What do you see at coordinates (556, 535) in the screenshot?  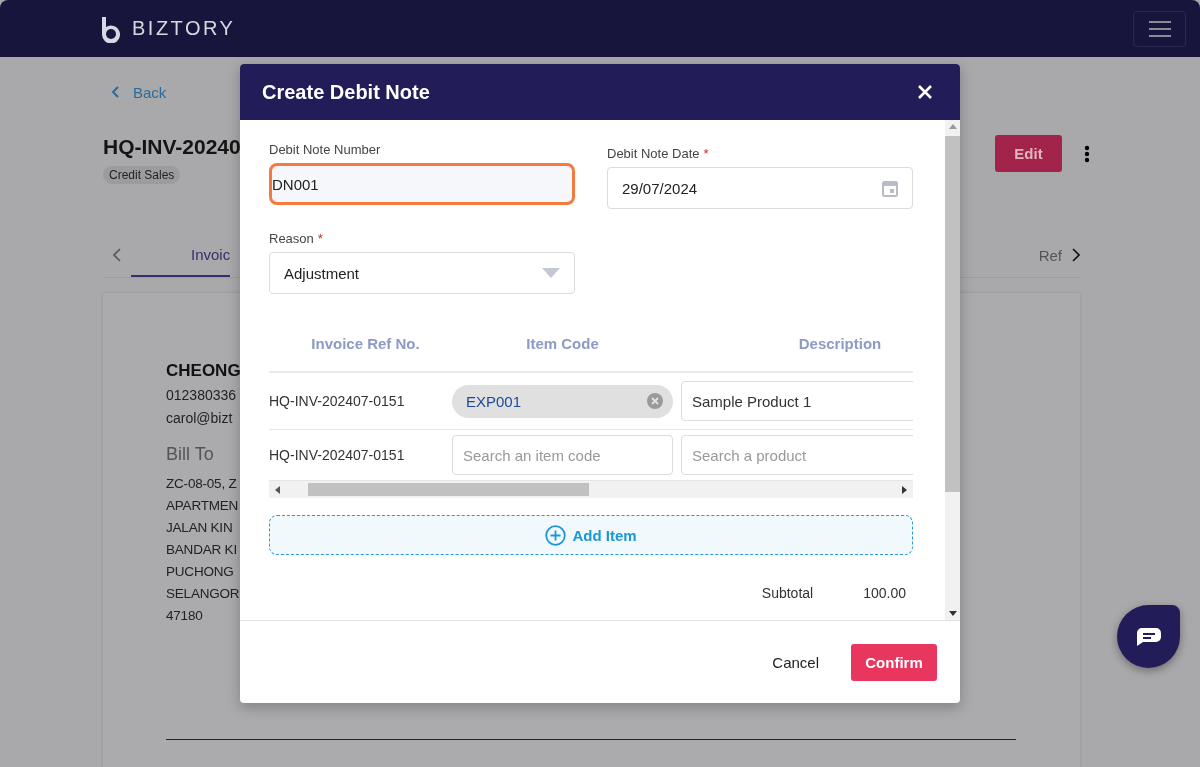 I see `plus-circle-icon` at bounding box center [556, 535].